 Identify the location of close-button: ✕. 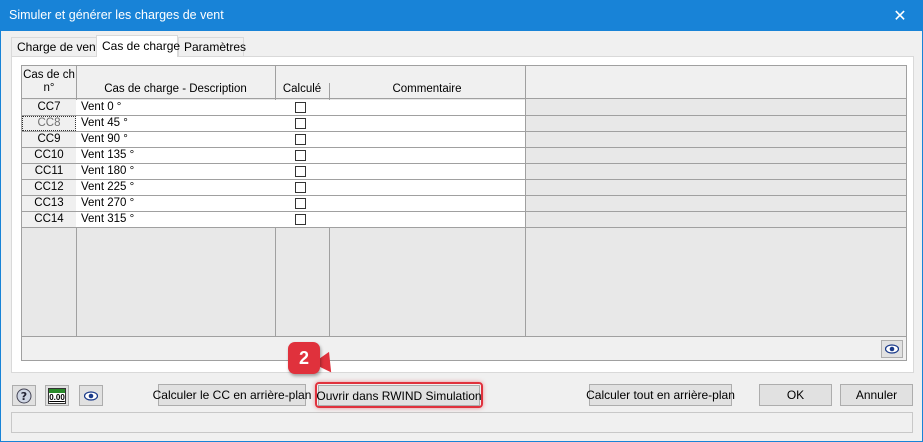
(900, 16).